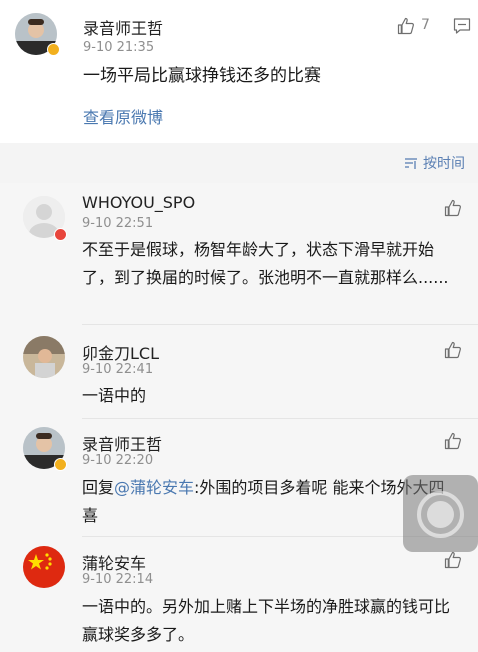  Describe the element at coordinates (118, 369) in the screenshot. I see `comment-timestamp: 9-10 22:41` at that location.